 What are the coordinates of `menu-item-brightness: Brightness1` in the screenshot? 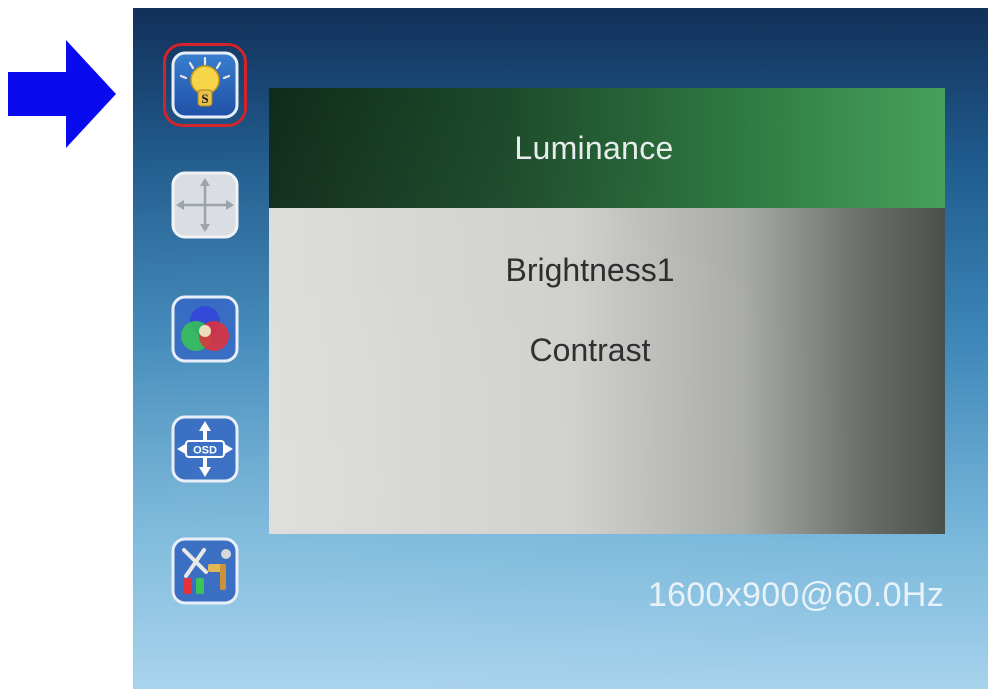 It's located at (607, 270).